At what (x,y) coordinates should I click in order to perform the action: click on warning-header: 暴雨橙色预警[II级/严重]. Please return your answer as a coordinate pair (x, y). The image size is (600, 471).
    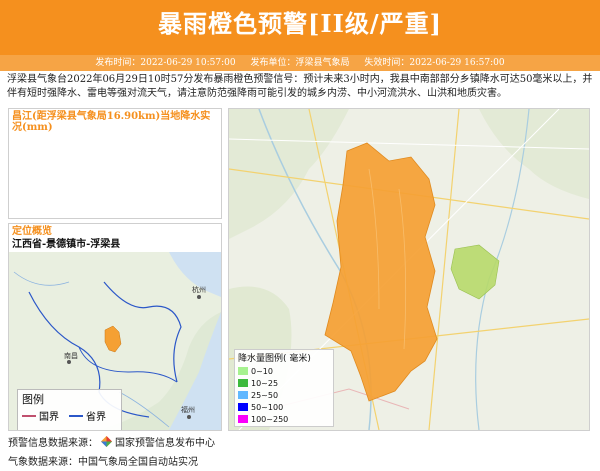
    Looking at the image, I should click on (300, 27).